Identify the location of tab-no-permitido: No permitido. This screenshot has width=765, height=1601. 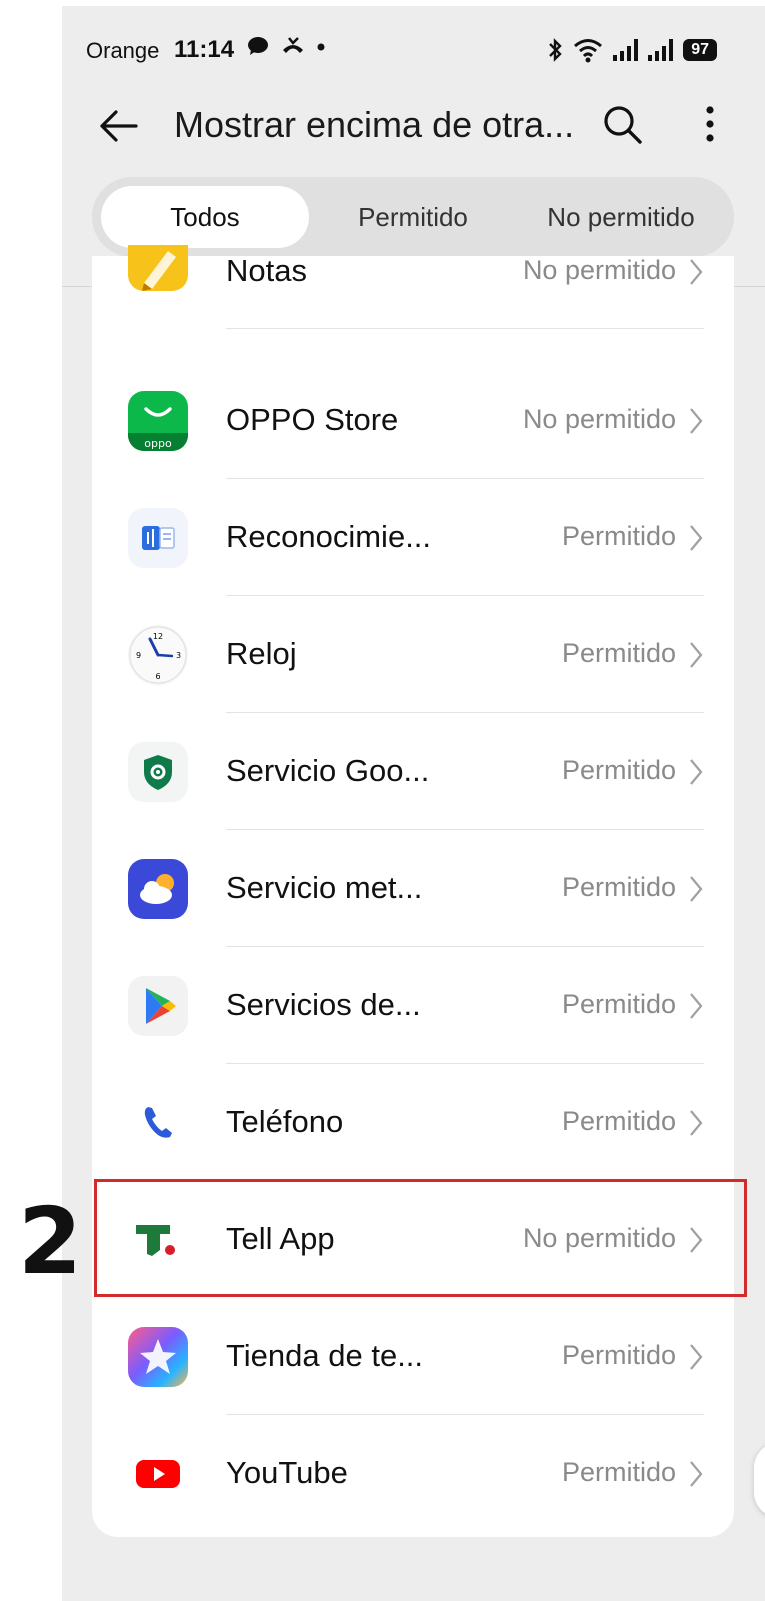
(621, 217).